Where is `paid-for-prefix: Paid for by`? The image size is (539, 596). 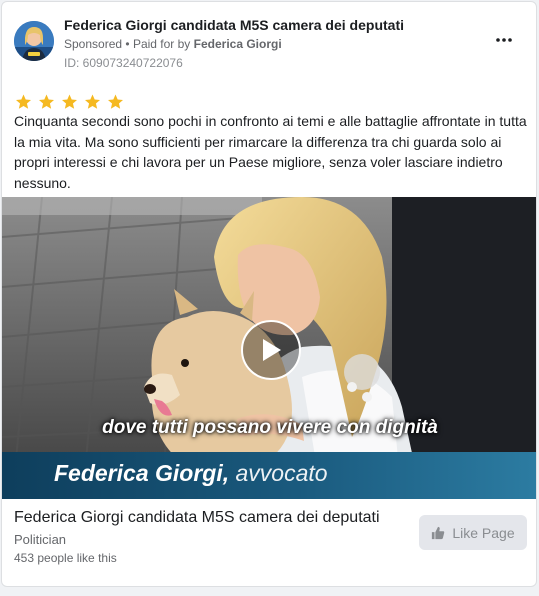 paid-for-prefix: Paid for by is located at coordinates (161, 44).